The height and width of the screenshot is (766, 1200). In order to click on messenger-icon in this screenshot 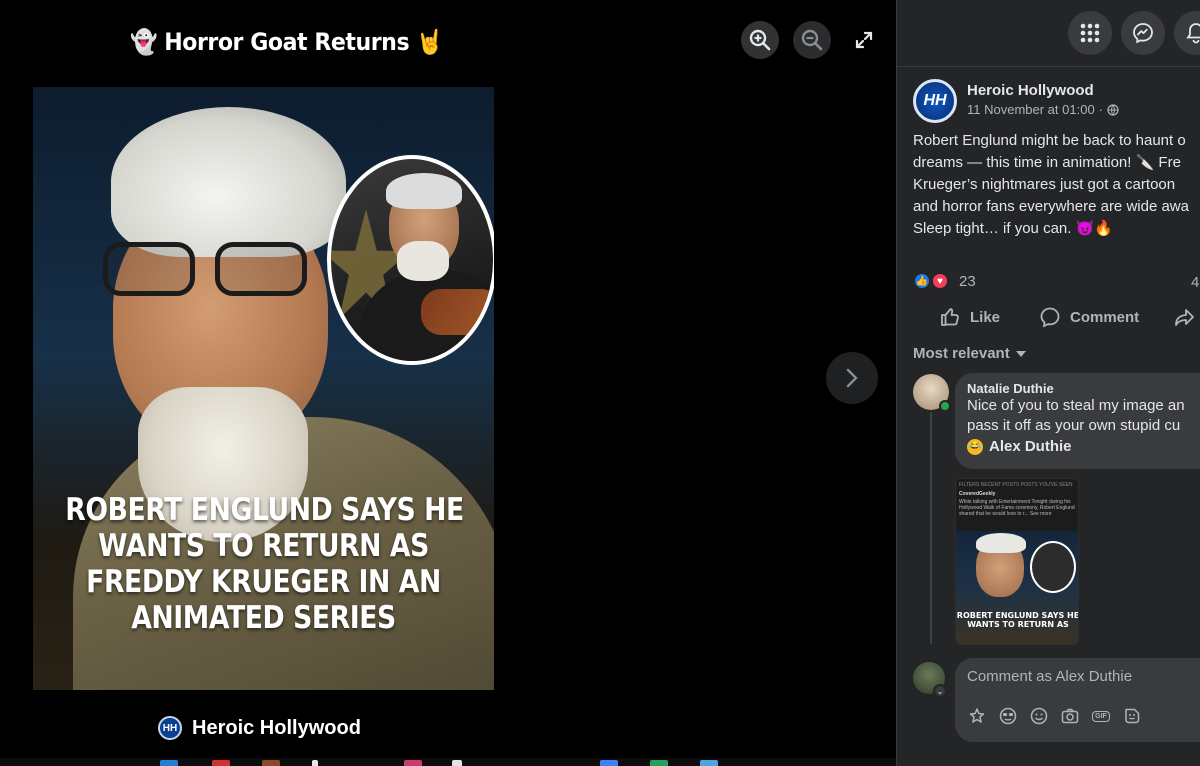, I will do `click(1143, 33)`.